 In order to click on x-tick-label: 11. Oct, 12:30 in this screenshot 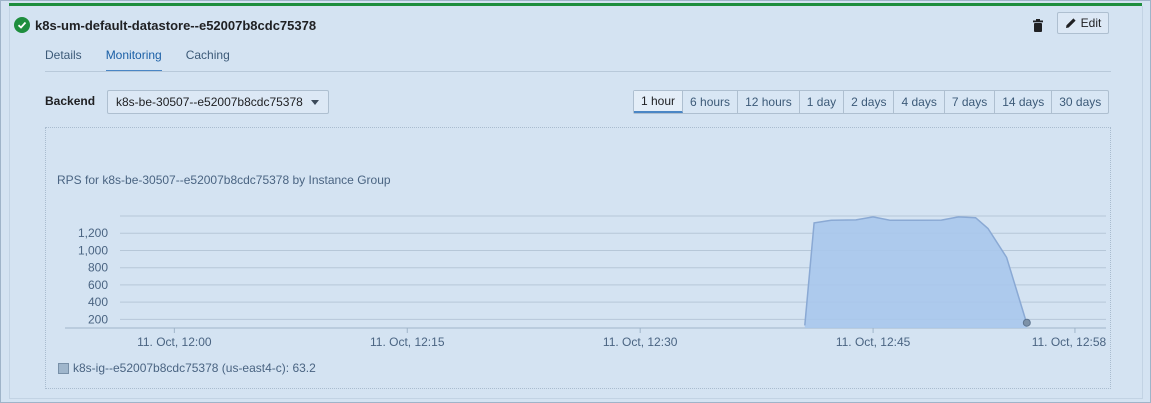, I will do `click(640, 342)`.